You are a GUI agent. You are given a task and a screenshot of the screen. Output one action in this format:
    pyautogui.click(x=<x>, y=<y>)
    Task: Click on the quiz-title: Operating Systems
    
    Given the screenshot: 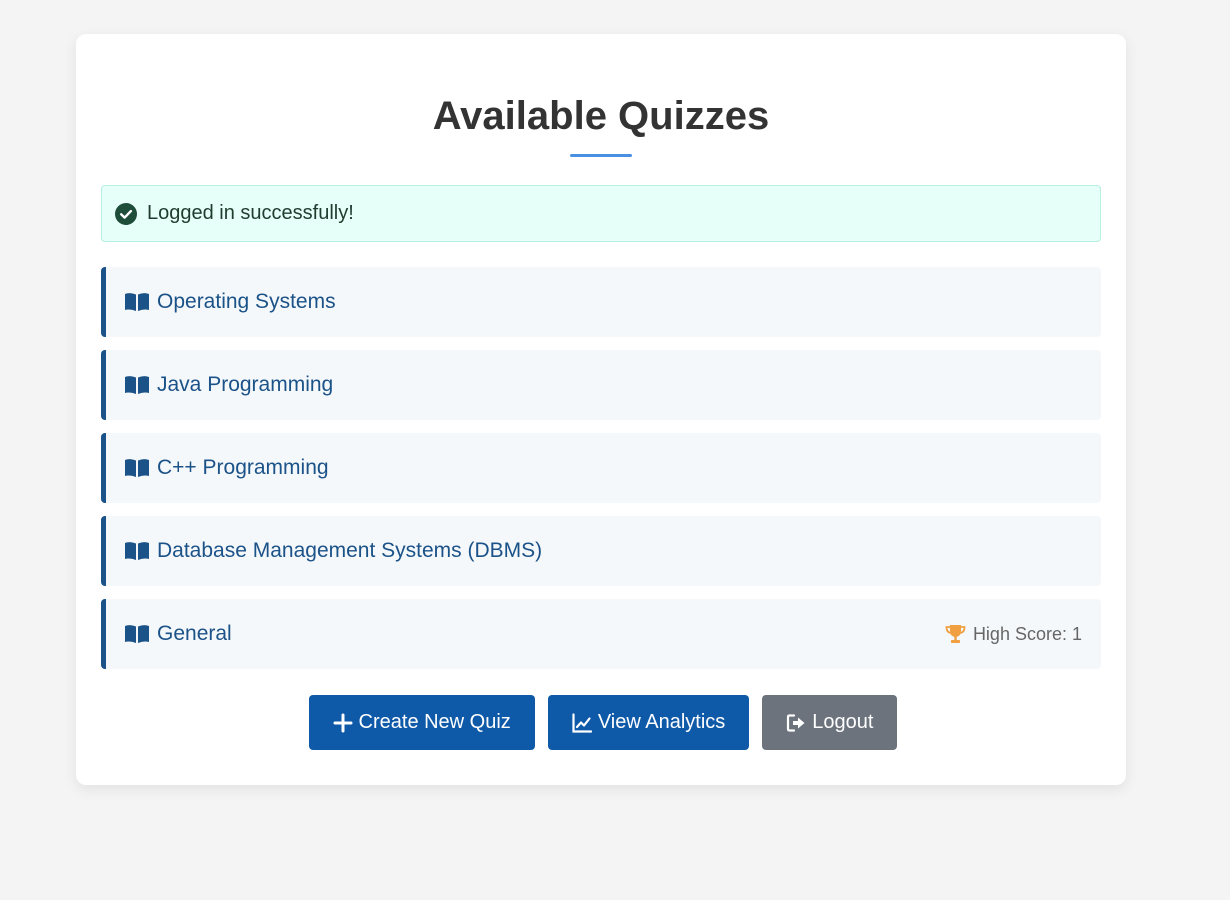 What is the action you would take?
    pyautogui.click(x=246, y=301)
    